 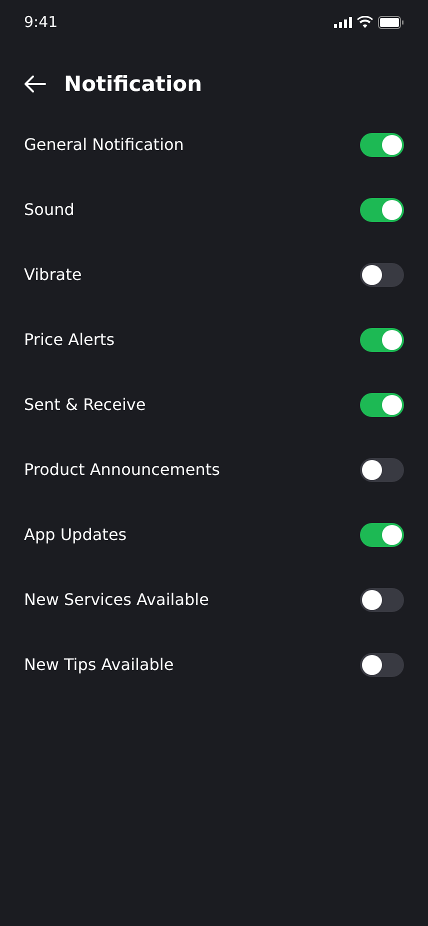 What do you see at coordinates (85, 404) in the screenshot?
I see `setting-label: Sent & Receive` at bounding box center [85, 404].